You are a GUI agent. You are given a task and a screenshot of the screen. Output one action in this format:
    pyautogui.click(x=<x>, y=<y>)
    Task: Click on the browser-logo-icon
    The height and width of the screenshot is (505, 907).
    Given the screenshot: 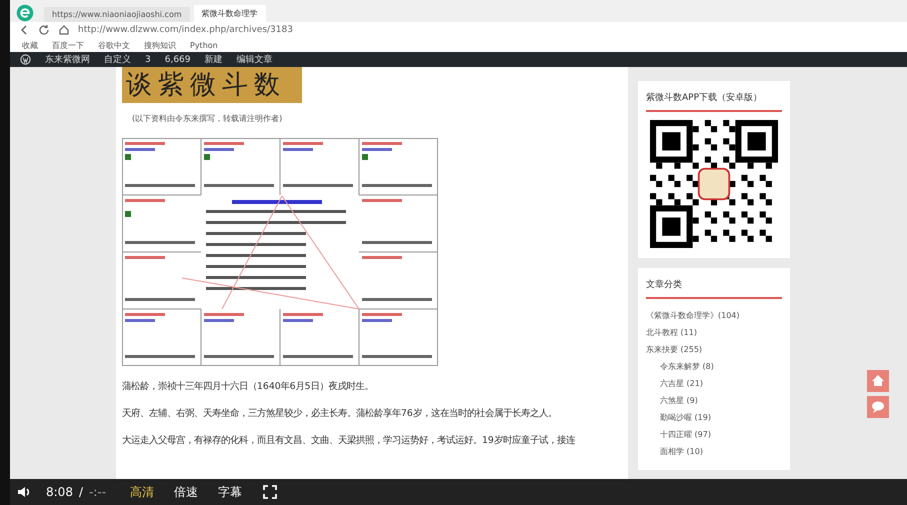 What is the action you would take?
    pyautogui.click(x=25, y=13)
    